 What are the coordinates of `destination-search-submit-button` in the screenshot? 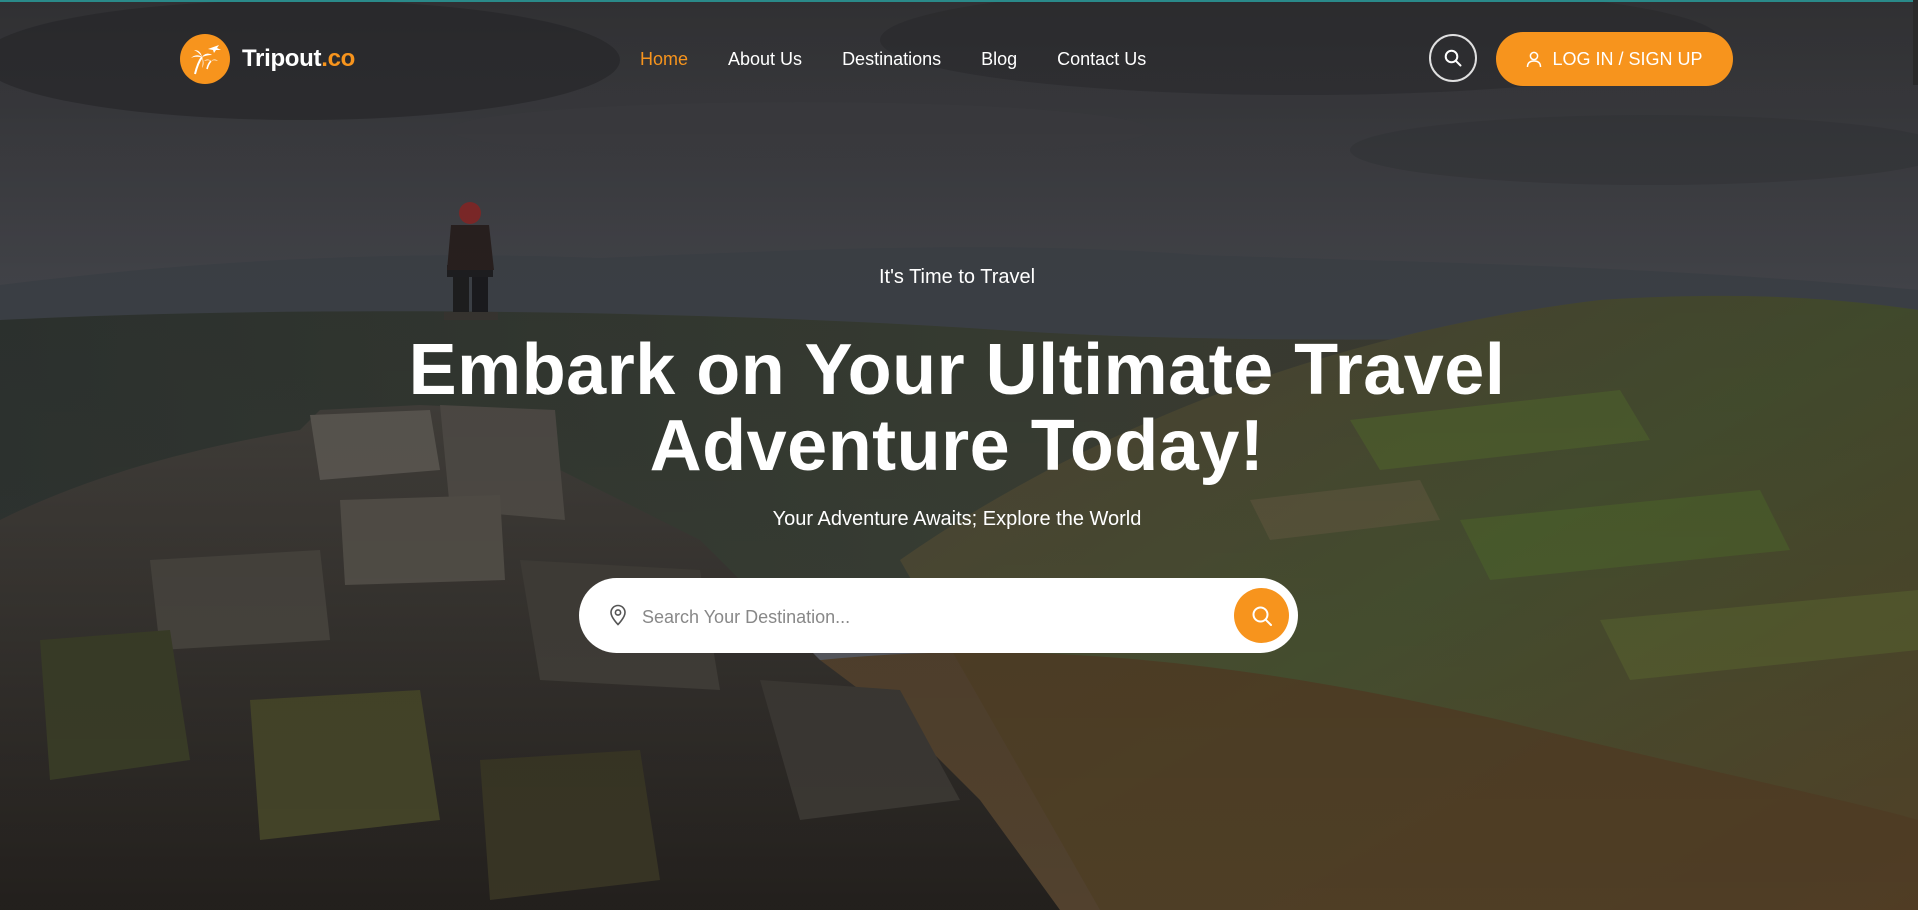 It's located at (1261, 615).